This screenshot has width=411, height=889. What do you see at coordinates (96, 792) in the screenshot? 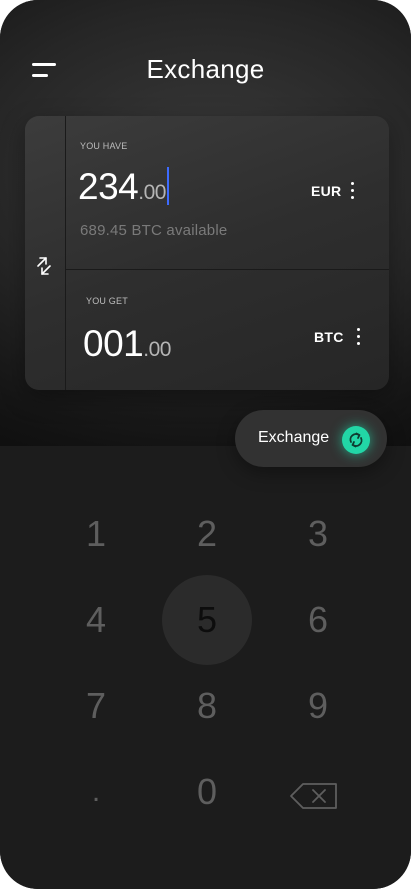
I see `key-decimal: .` at bounding box center [96, 792].